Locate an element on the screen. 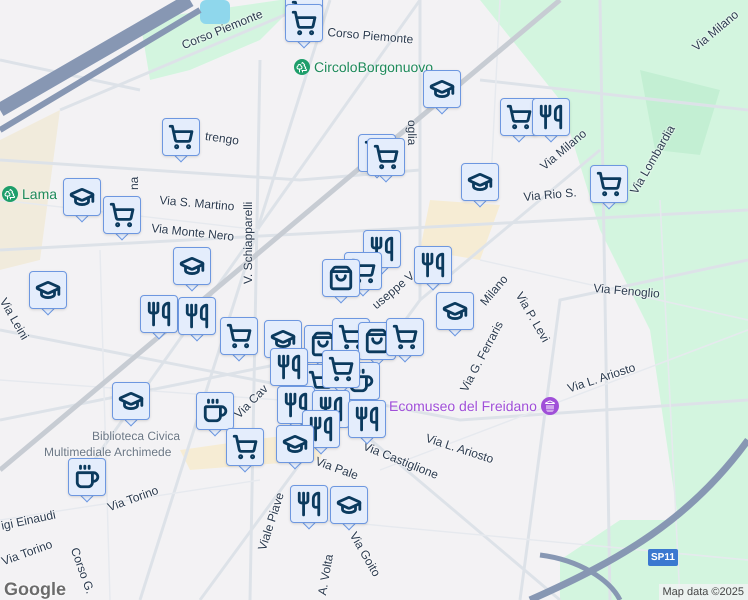 This screenshot has width=748, height=600. street-label: Corso Piemonte is located at coordinates (370, 36).